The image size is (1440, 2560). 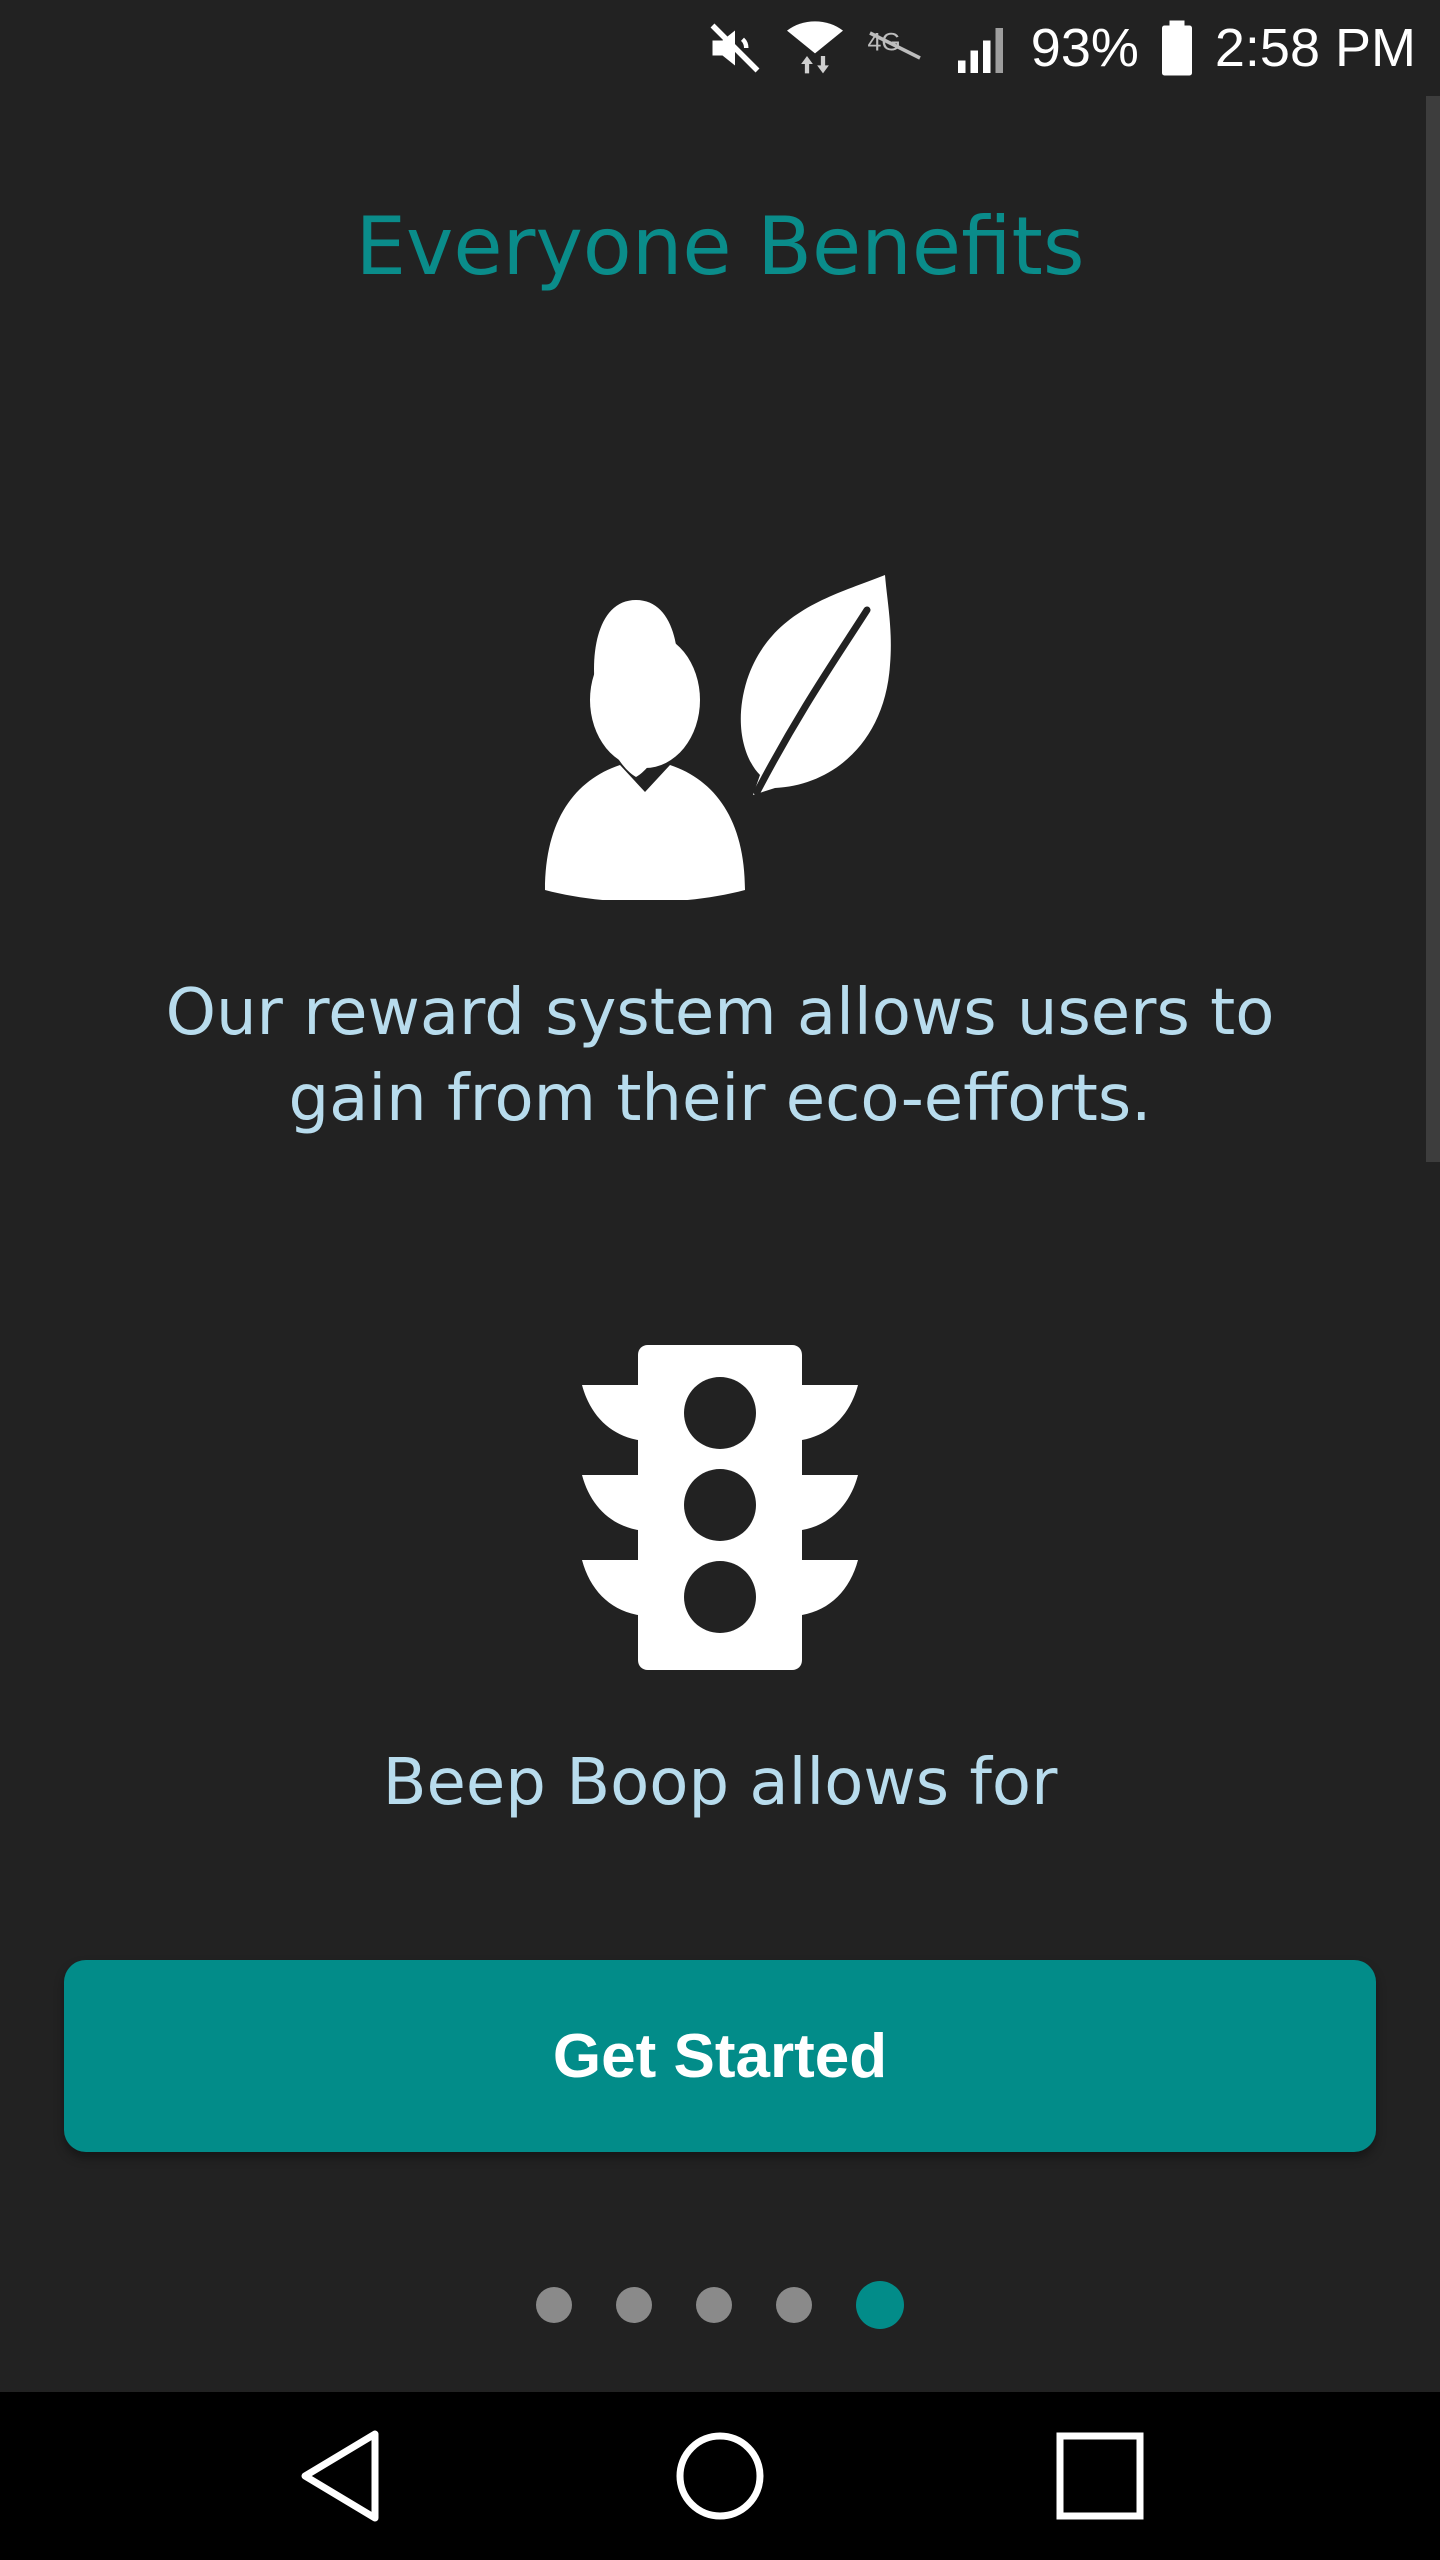 I want to click on battery-percent: 93%, so click(x=1084, y=48).